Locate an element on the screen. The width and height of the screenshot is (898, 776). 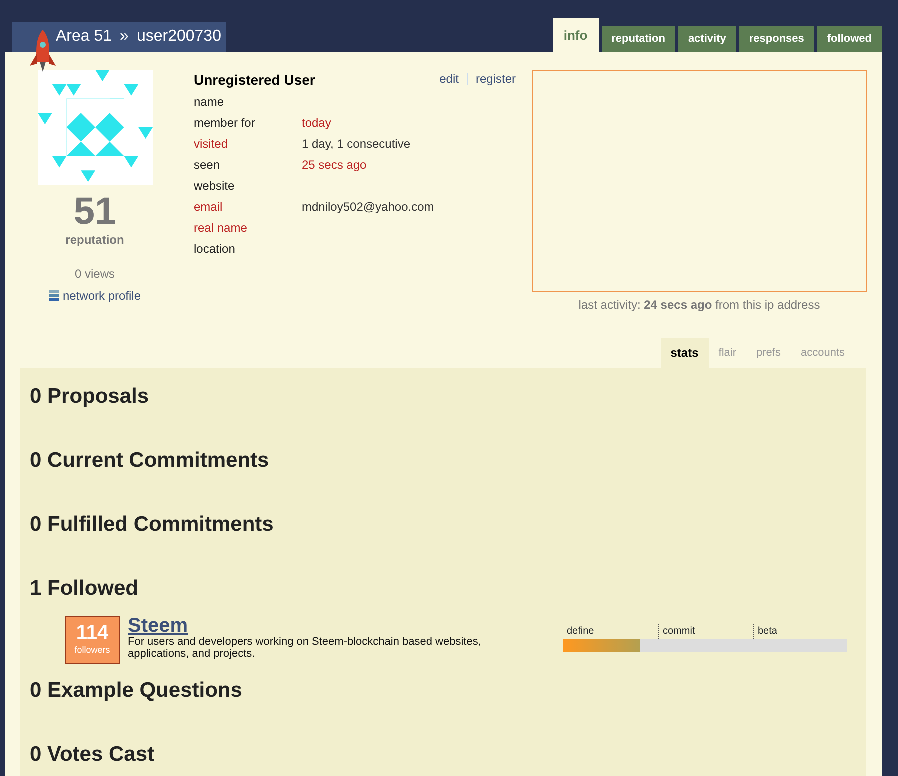
section-heading: 0 Votes Cast is located at coordinates (93, 755).